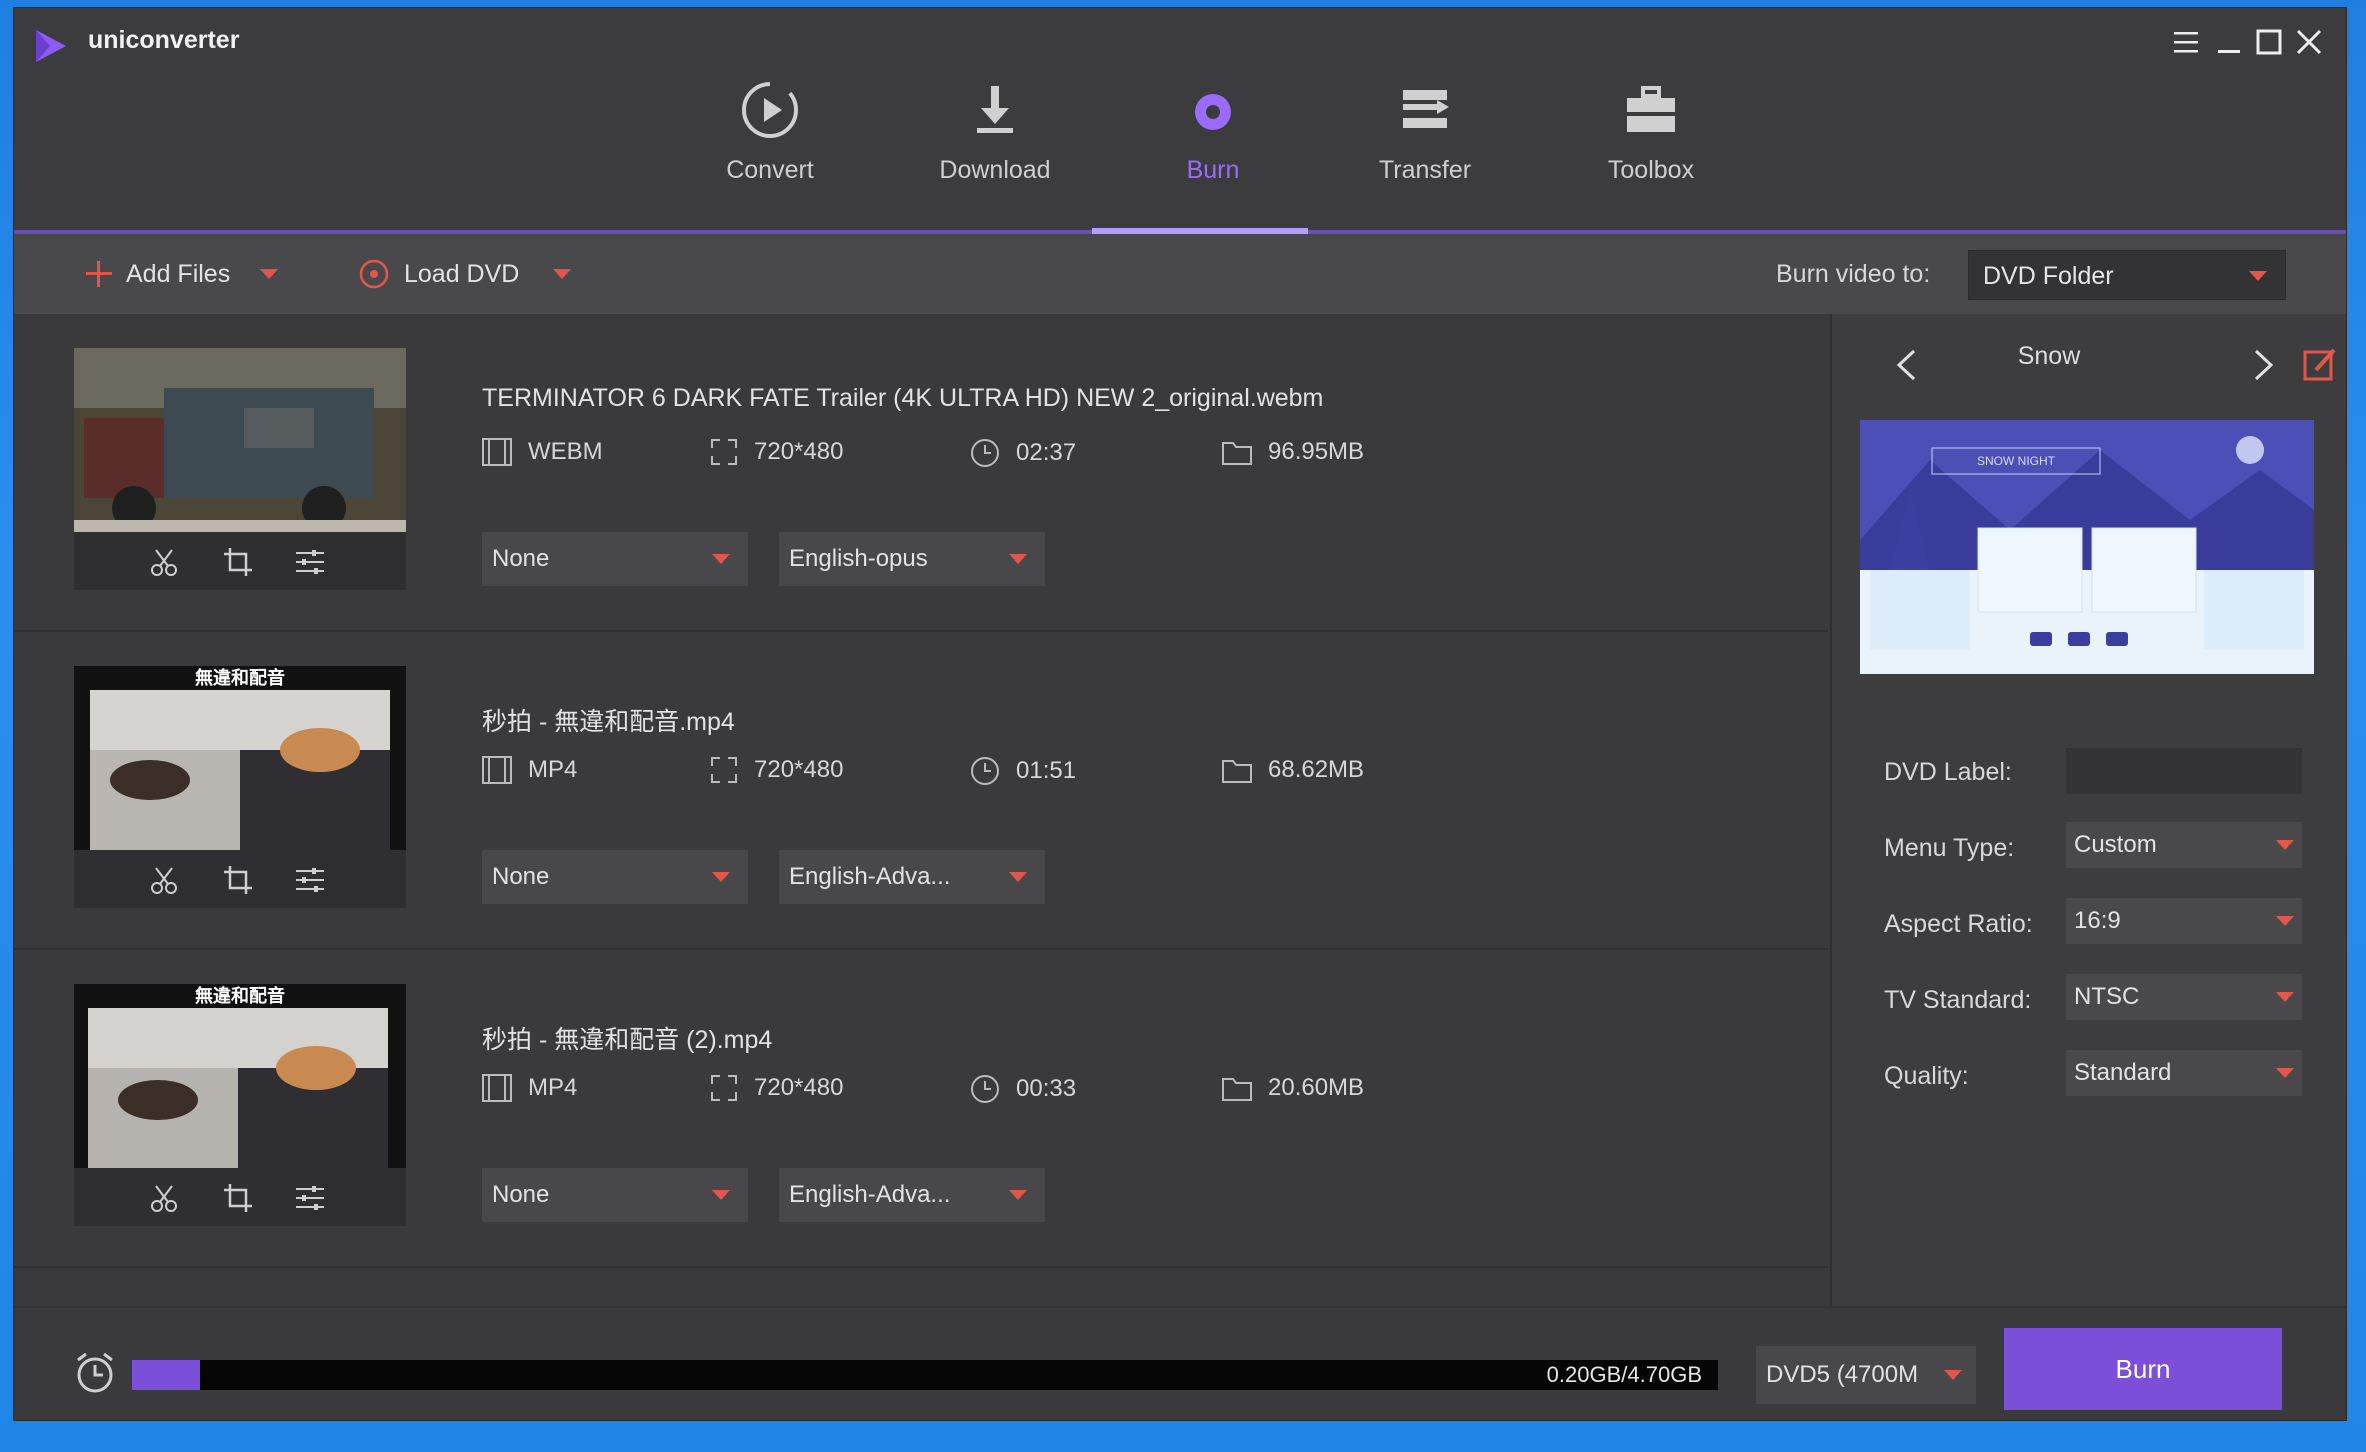 The image size is (2366, 1452). What do you see at coordinates (995, 170) in the screenshot?
I see `tab-label: Download` at bounding box center [995, 170].